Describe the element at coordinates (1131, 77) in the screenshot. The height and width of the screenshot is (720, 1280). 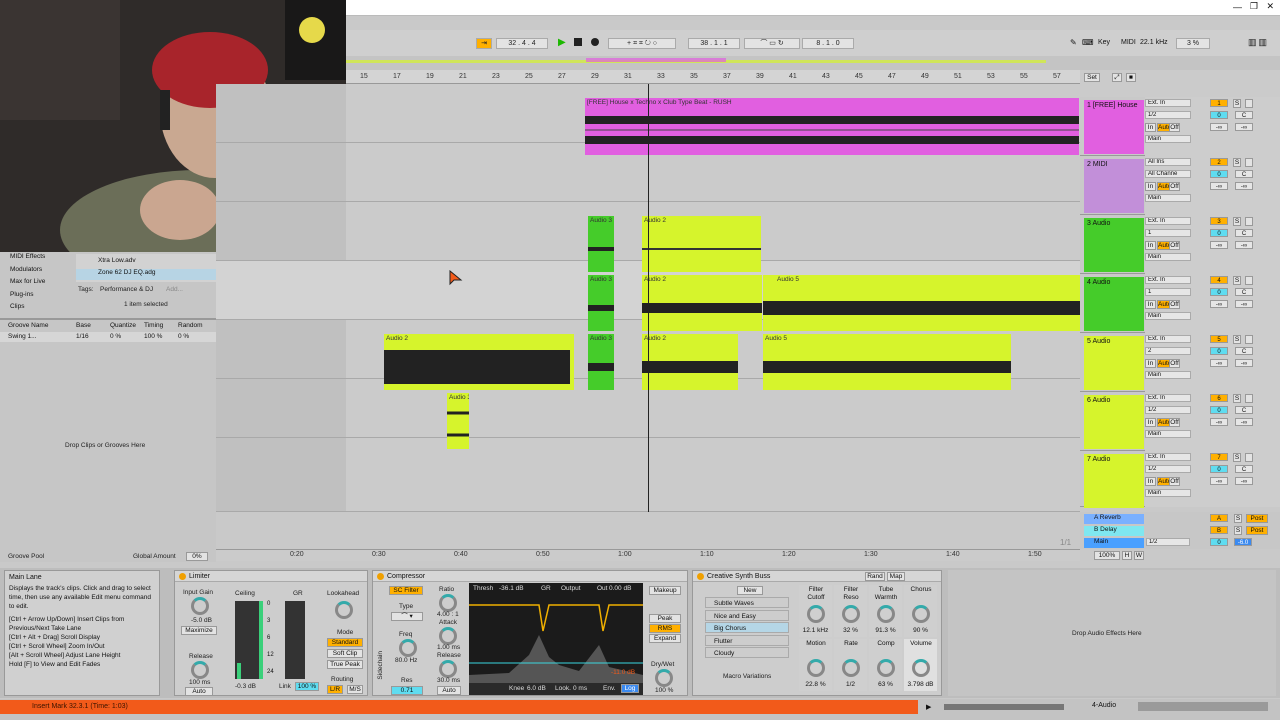
I see `lock-icon: ■` at that location.